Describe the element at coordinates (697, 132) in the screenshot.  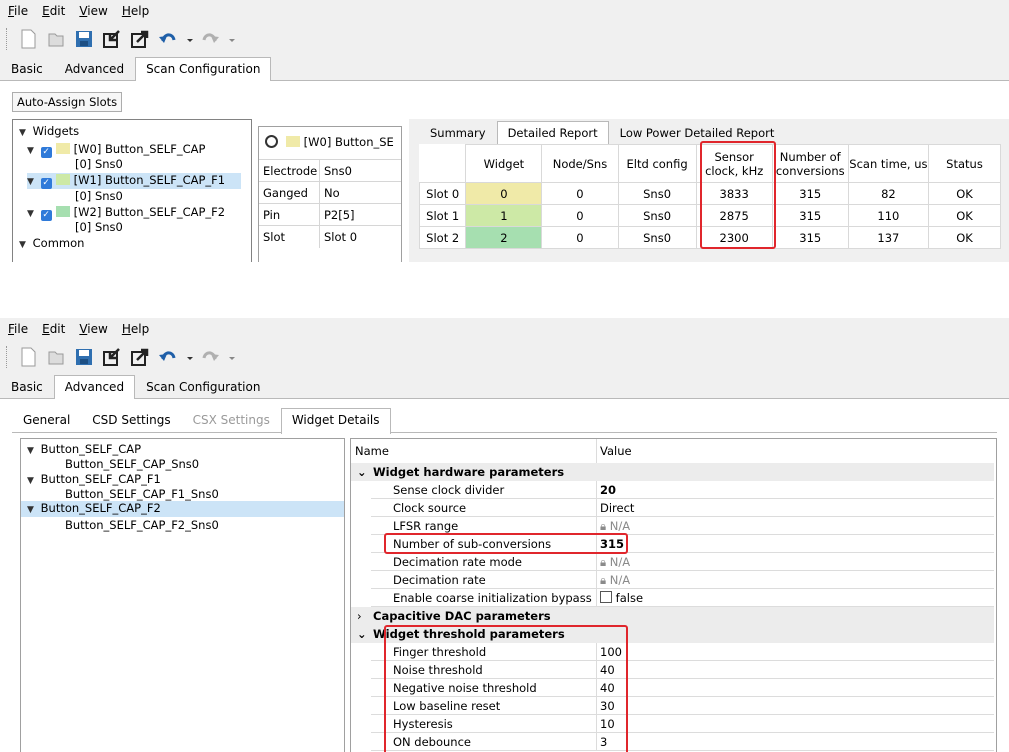
I see `tab-low-power-detailed-report: Low Power Detailed Report` at that location.